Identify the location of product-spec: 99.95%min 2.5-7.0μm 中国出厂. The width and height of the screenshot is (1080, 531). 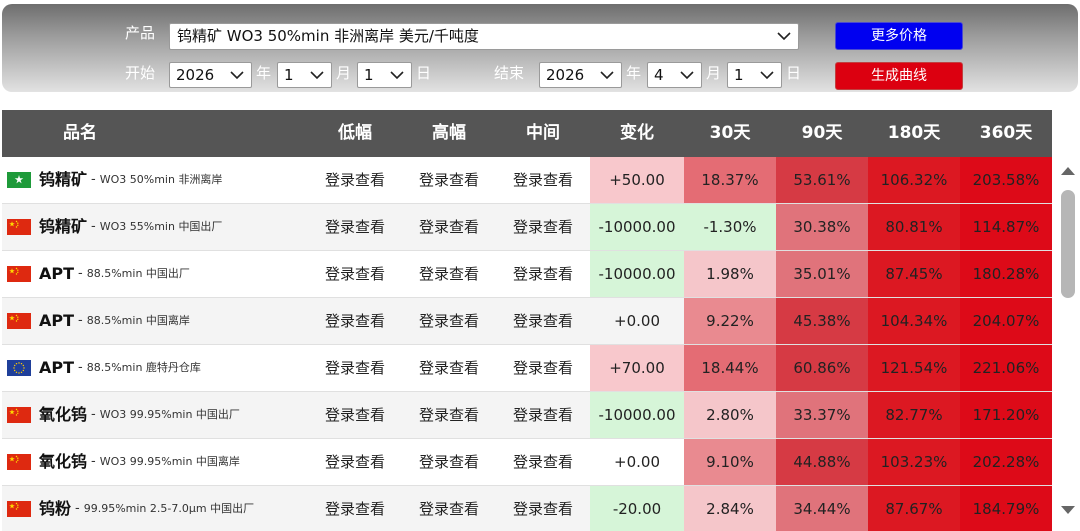
(169, 508).